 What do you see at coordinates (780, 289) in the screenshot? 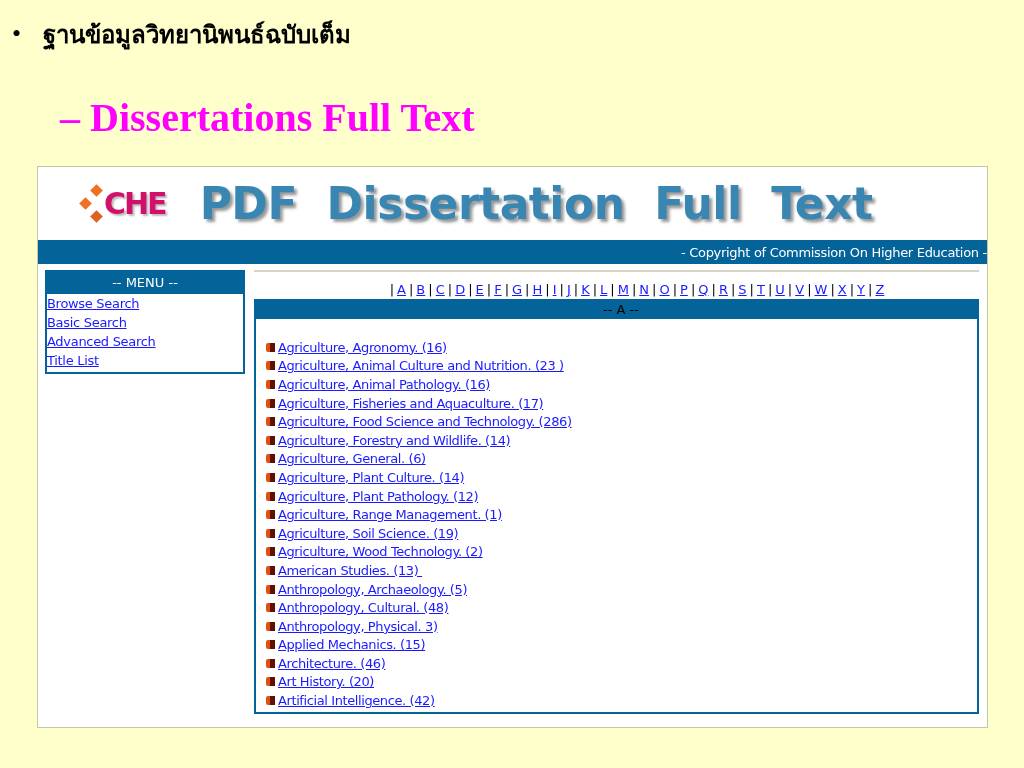
I see `letter-link: U` at bounding box center [780, 289].